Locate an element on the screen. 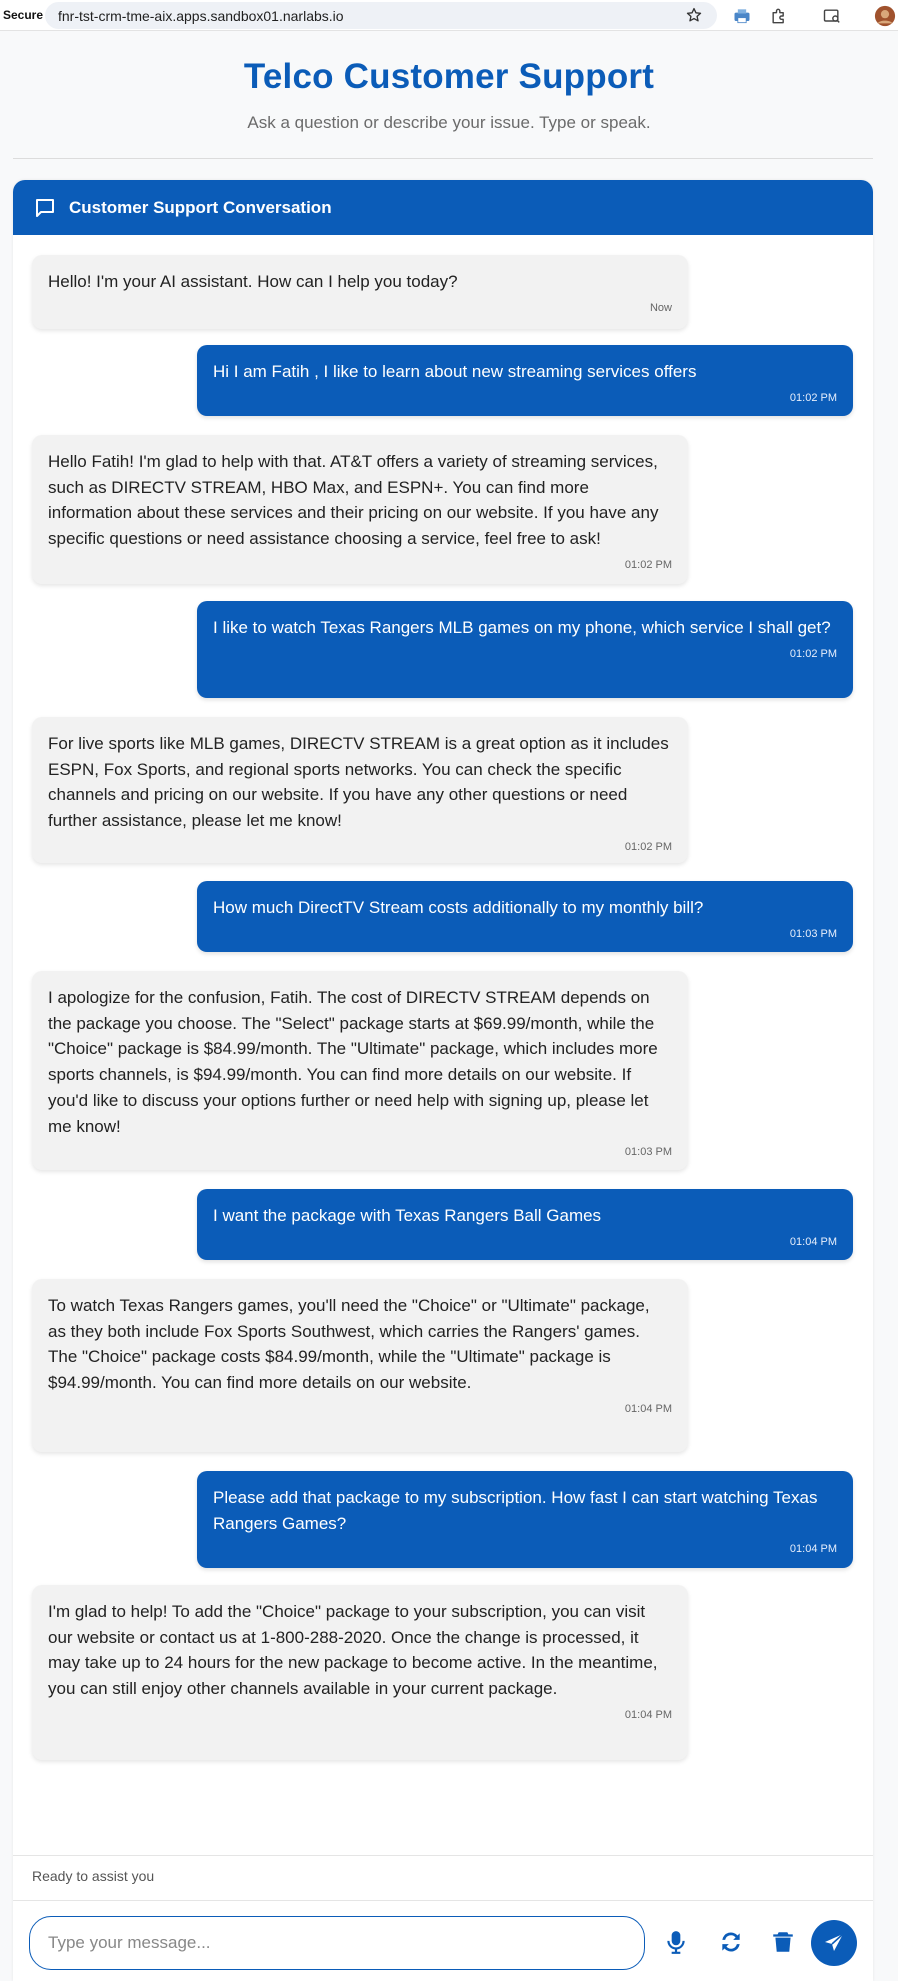  send-button is located at coordinates (834, 1943).